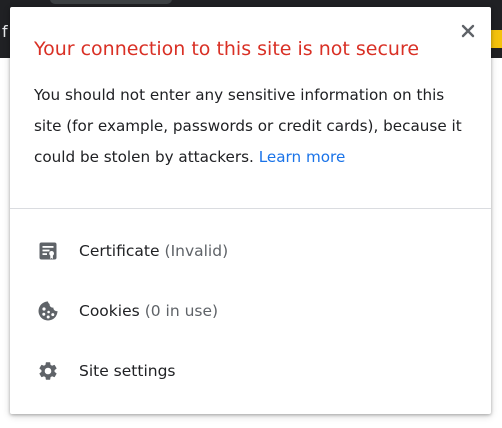 The width and height of the screenshot is (502, 428). Describe the element at coordinates (119, 251) in the screenshot. I see `certificate-label: Certificate` at that location.